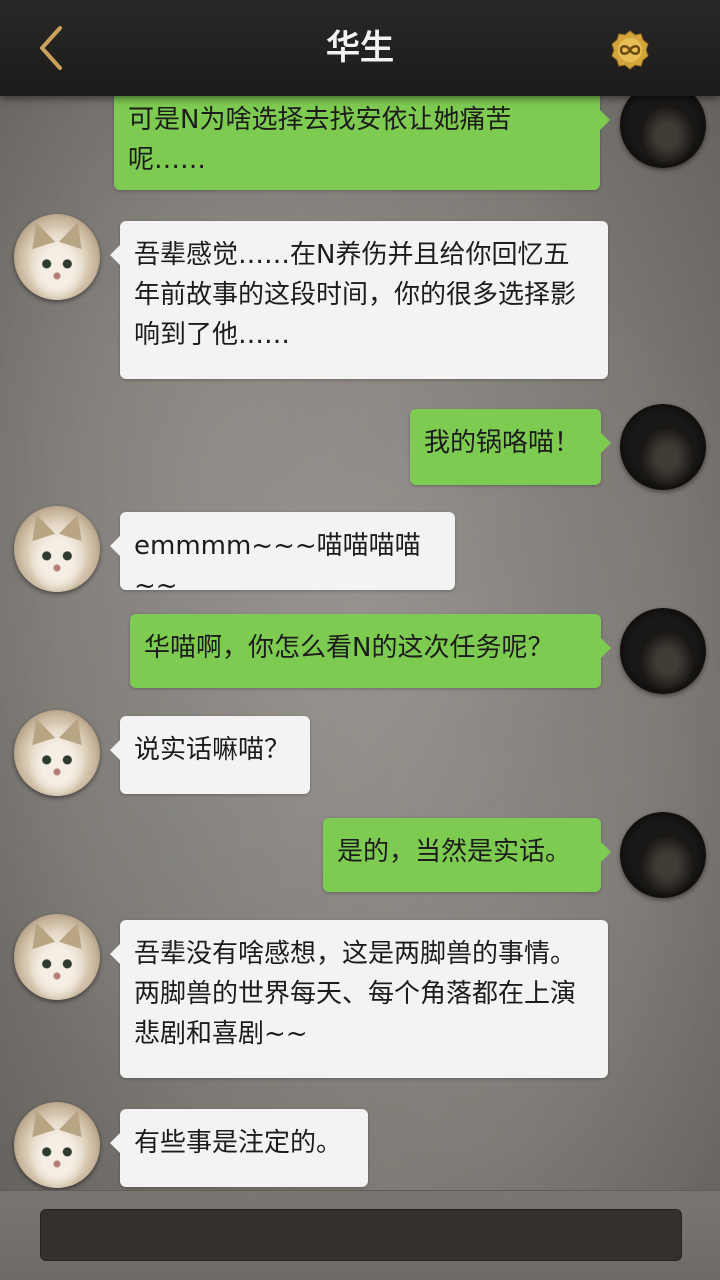 The width and height of the screenshot is (720, 1280). Describe the element at coordinates (360, 48) in the screenshot. I see `top-bar: 华生` at that location.